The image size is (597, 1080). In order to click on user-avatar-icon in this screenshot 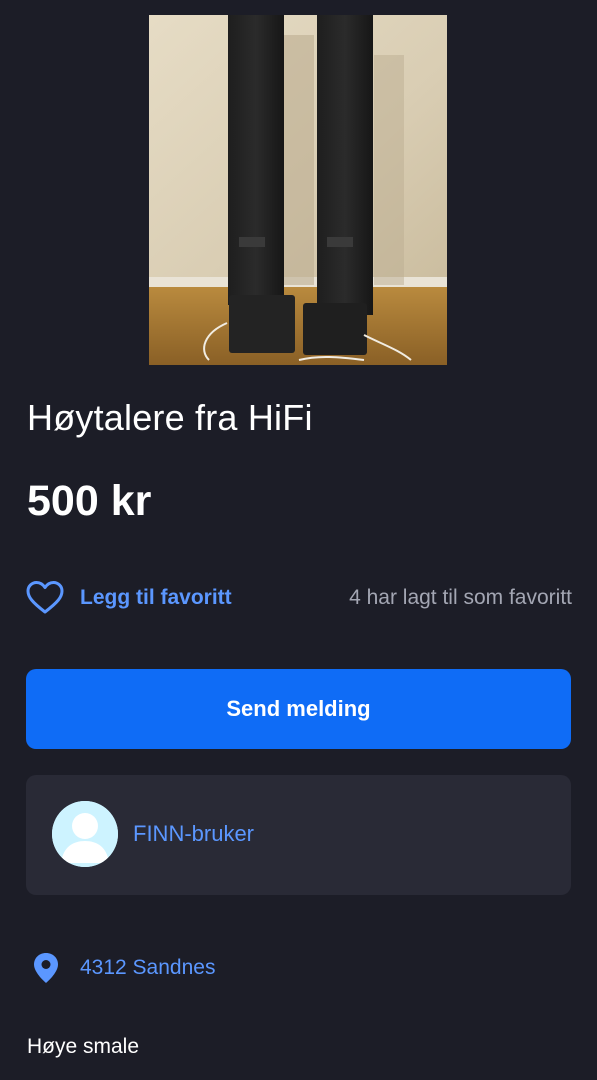, I will do `click(85, 834)`.